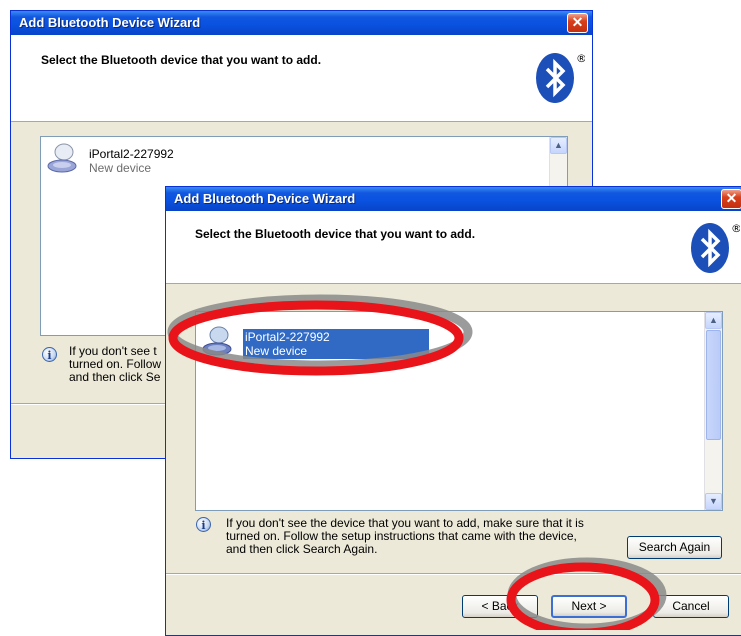 The width and height of the screenshot is (741, 636). What do you see at coordinates (691, 606) in the screenshot?
I see `cancel-button: Cancel` at bounding box center [691, 606].